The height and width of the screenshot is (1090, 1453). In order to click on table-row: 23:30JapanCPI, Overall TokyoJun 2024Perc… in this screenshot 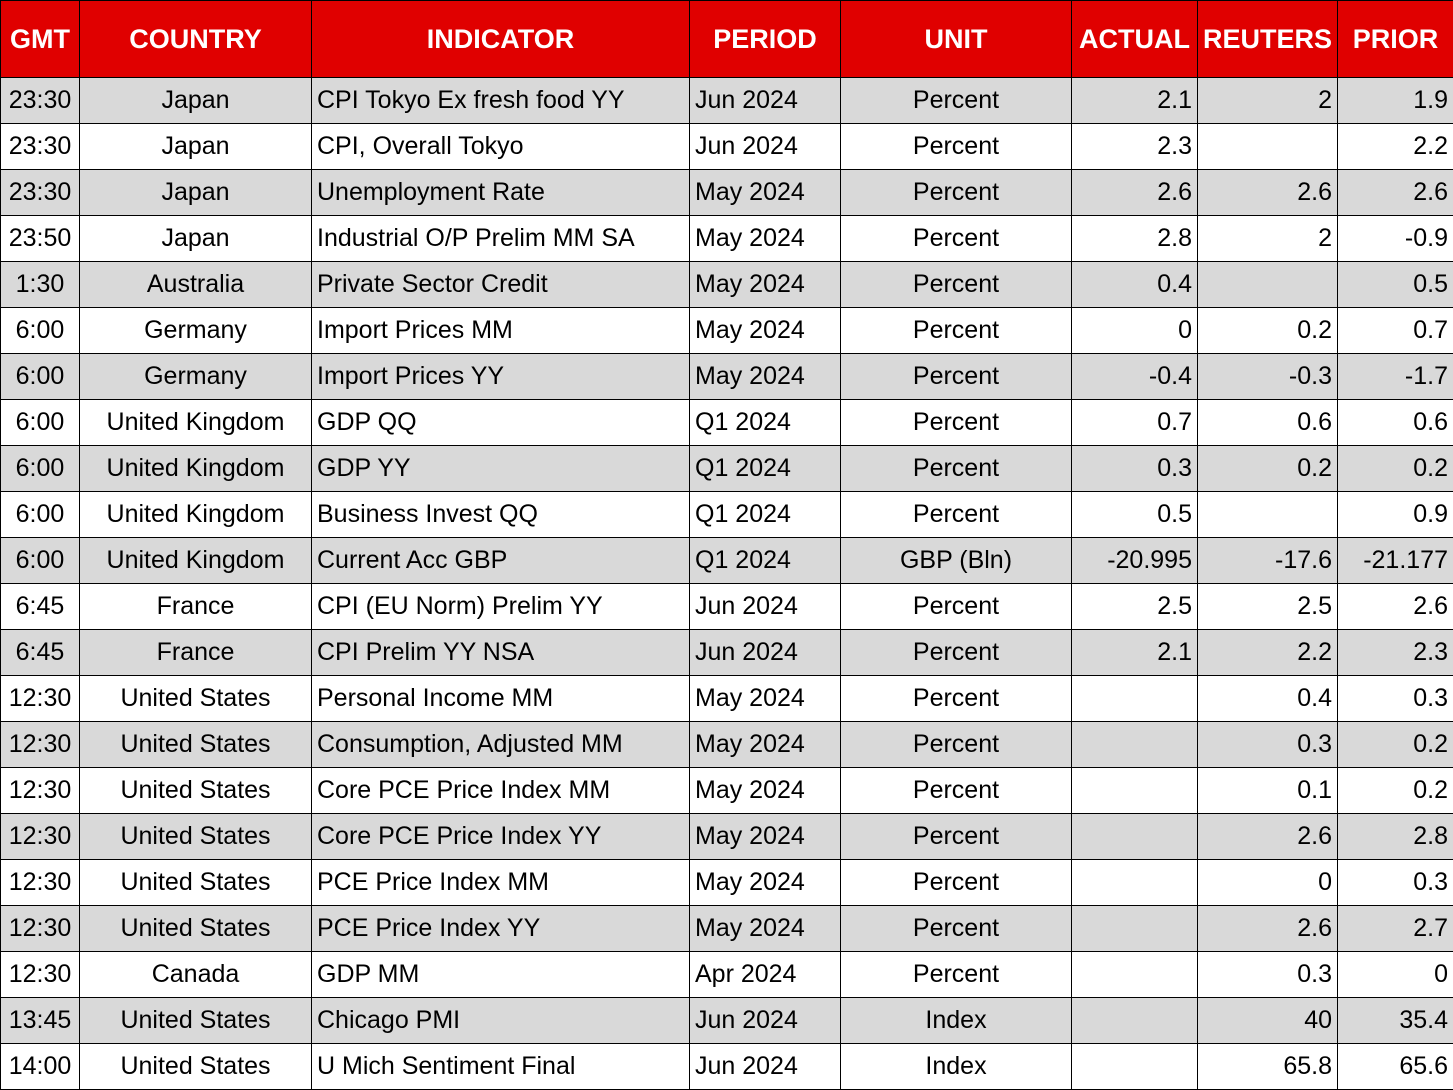, I will do `click(727, 147)`.